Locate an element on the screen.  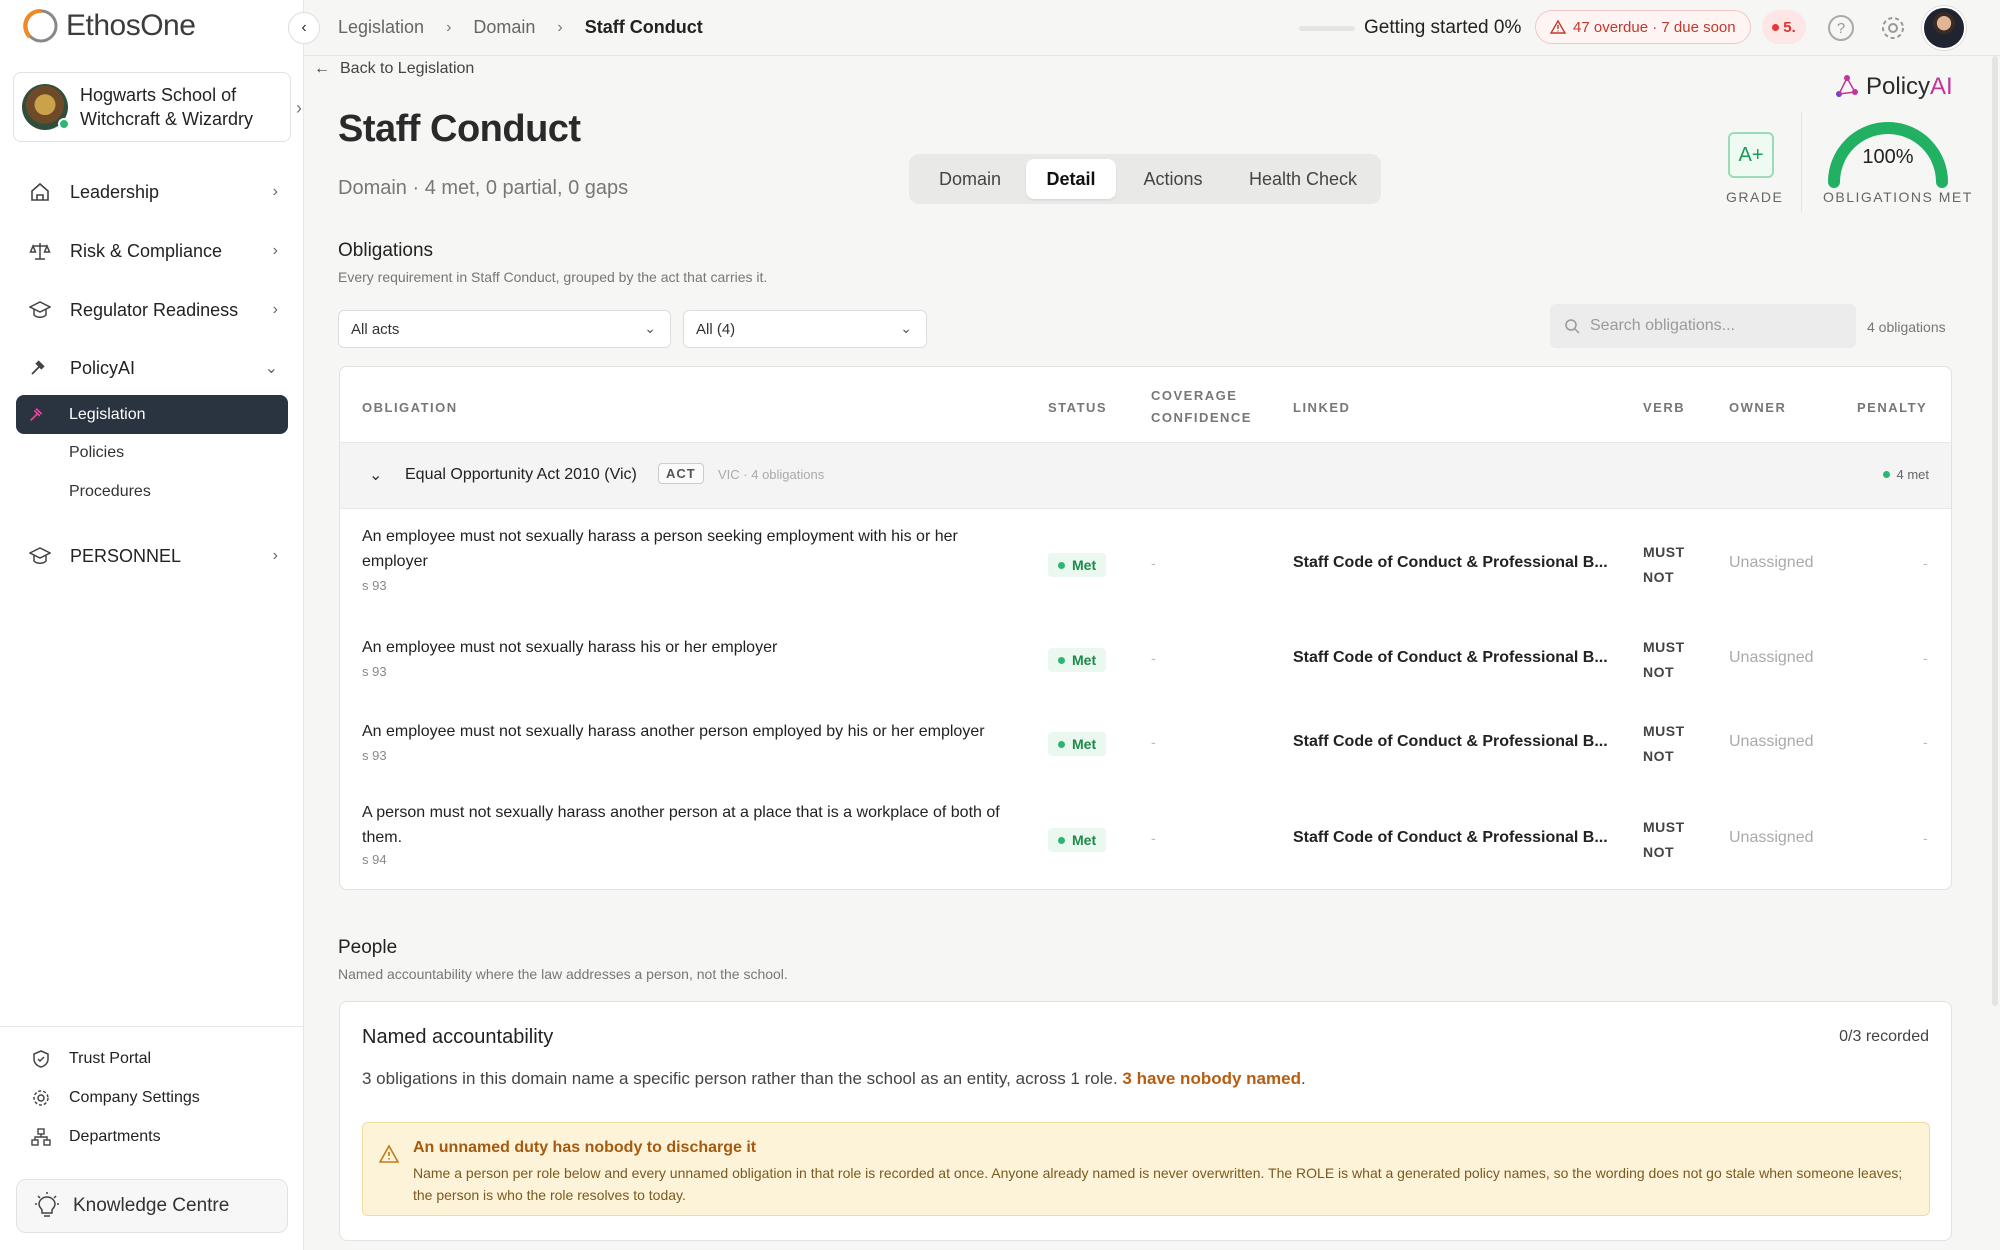
col-obligation: OBLIGATION is located at coordinates (410, 407).